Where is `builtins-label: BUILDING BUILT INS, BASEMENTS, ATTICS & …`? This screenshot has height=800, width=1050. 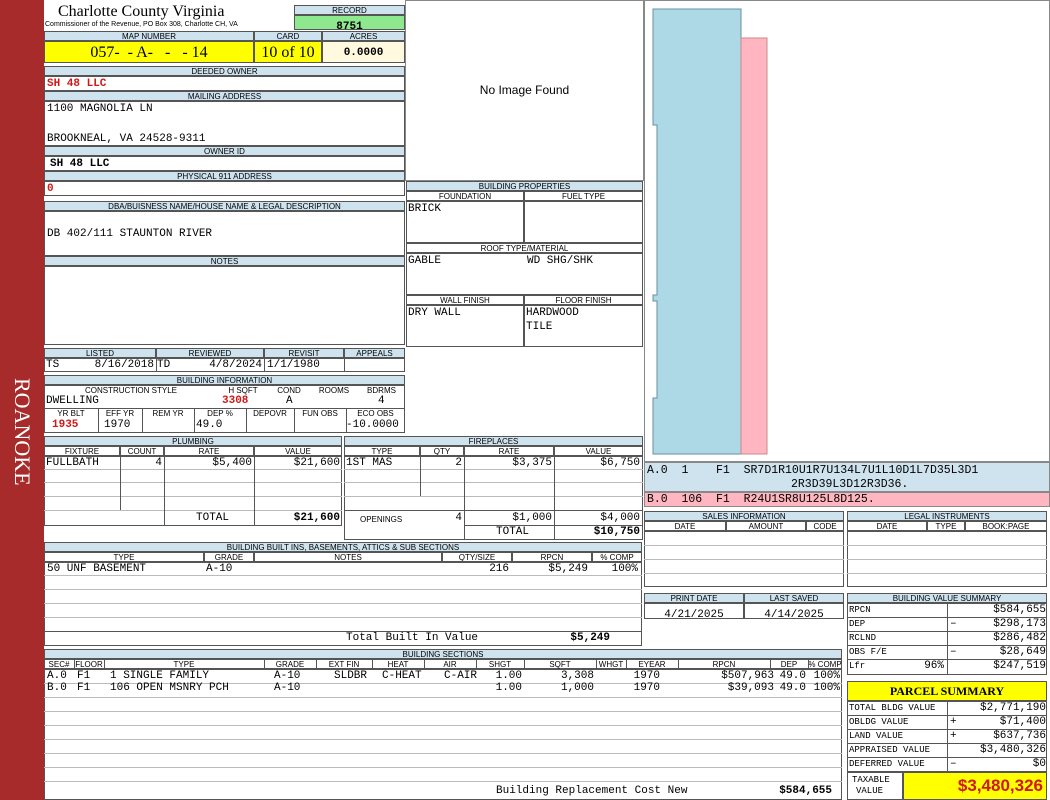
builtins-label: BUILDING BUILT INS, BASEMENTS, ATTICS & … is located at coordinates (343, 547).